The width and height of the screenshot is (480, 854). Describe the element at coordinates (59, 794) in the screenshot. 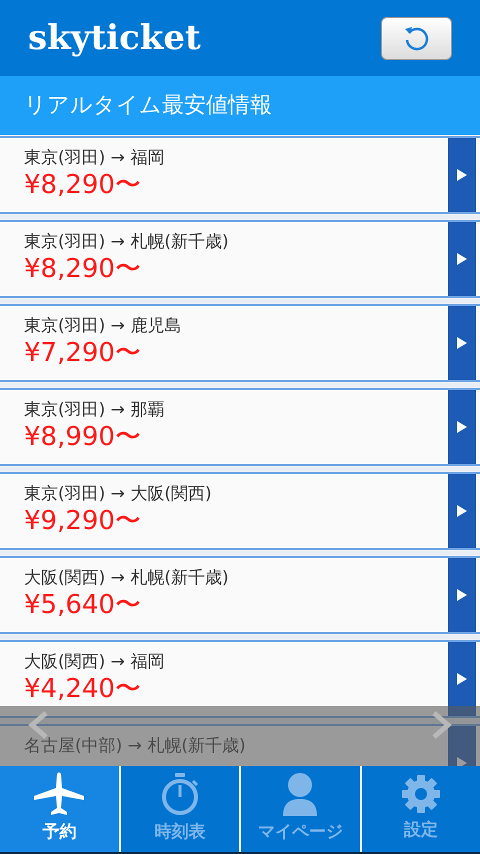

I see `airplane-icon` at that location.